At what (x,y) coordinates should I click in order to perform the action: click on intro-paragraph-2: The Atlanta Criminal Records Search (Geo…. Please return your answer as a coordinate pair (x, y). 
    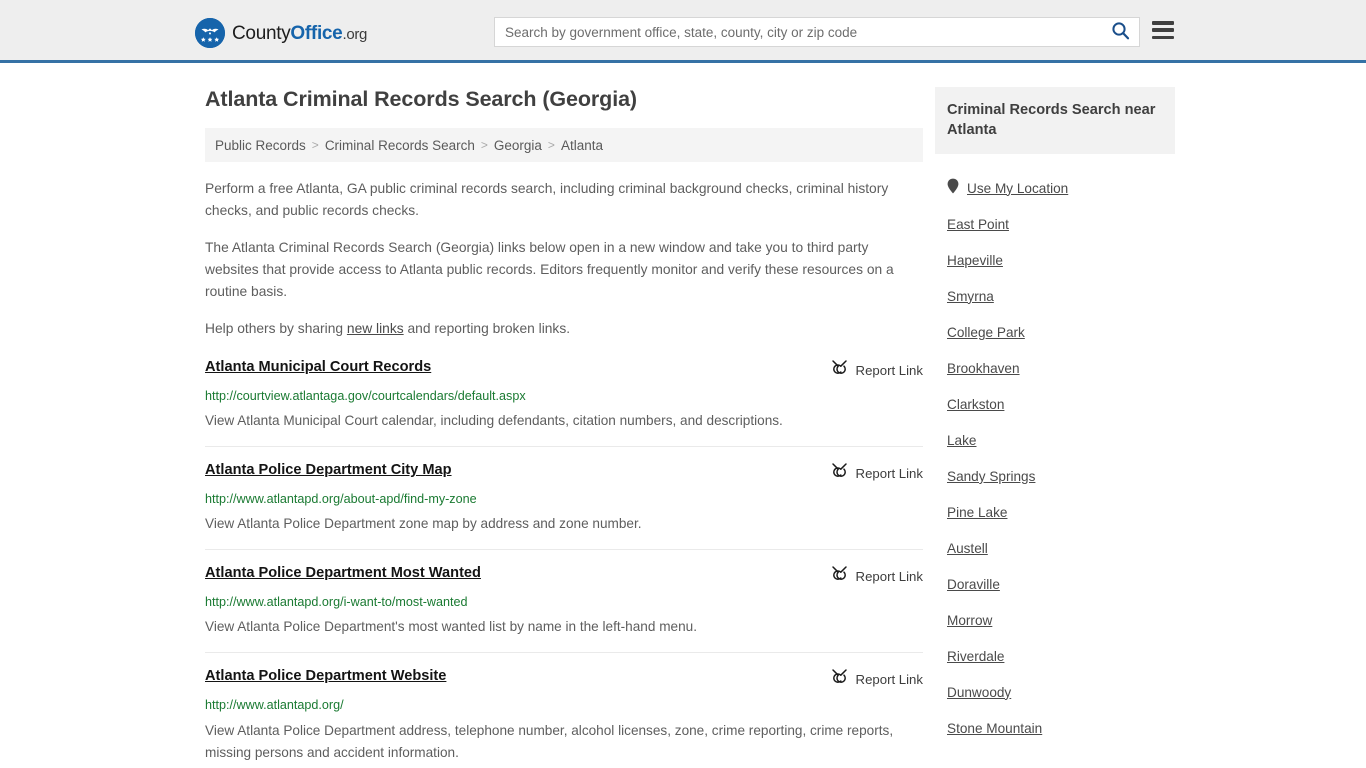
    Looking at the image, I should click on (549, 269).